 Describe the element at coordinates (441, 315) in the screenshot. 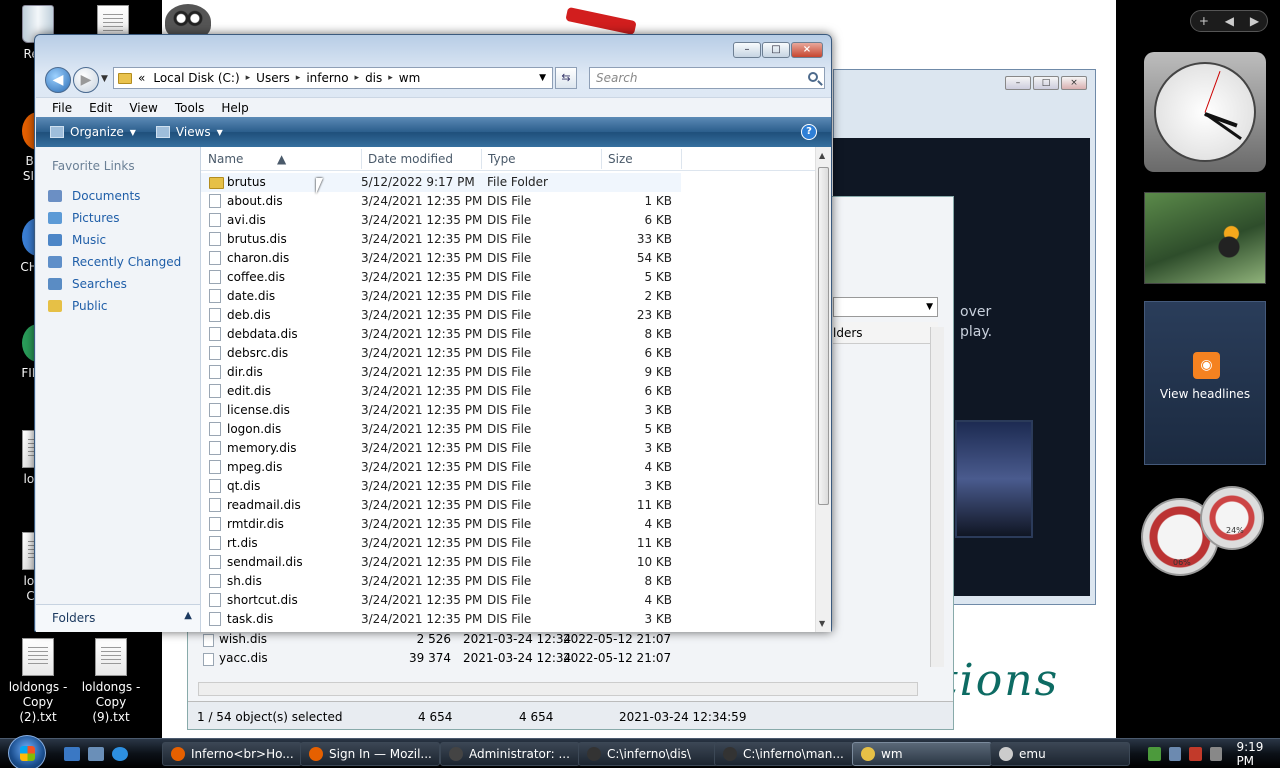

I see `table-row: deb.dis 3/24/2021 12:35 PM DIS File 23 KB` at that location.